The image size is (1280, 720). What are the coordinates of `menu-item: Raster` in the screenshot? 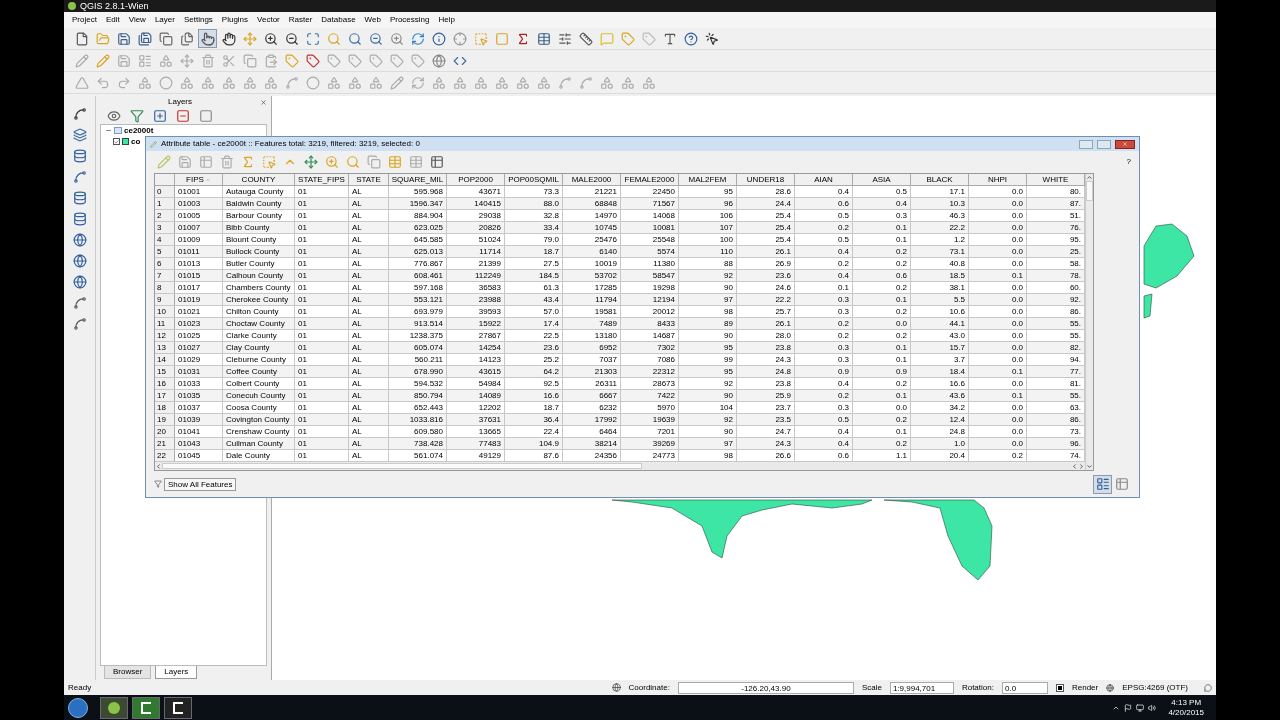 It's located at (300, 20).